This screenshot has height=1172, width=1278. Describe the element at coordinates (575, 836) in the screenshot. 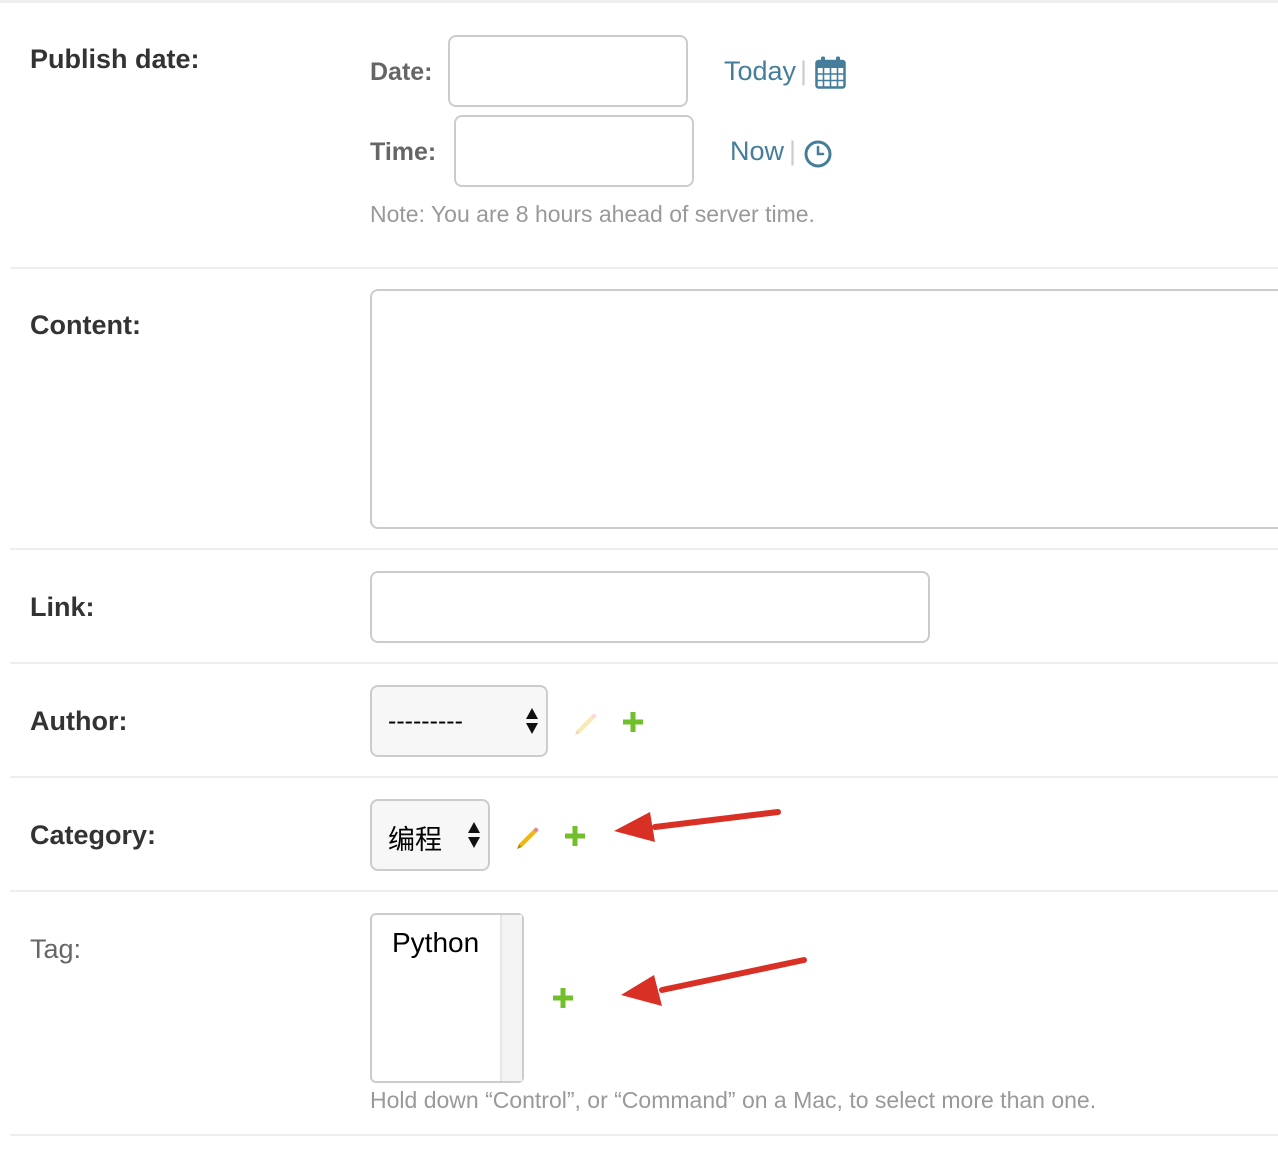

I see `add-category-plus-icon` at that location.